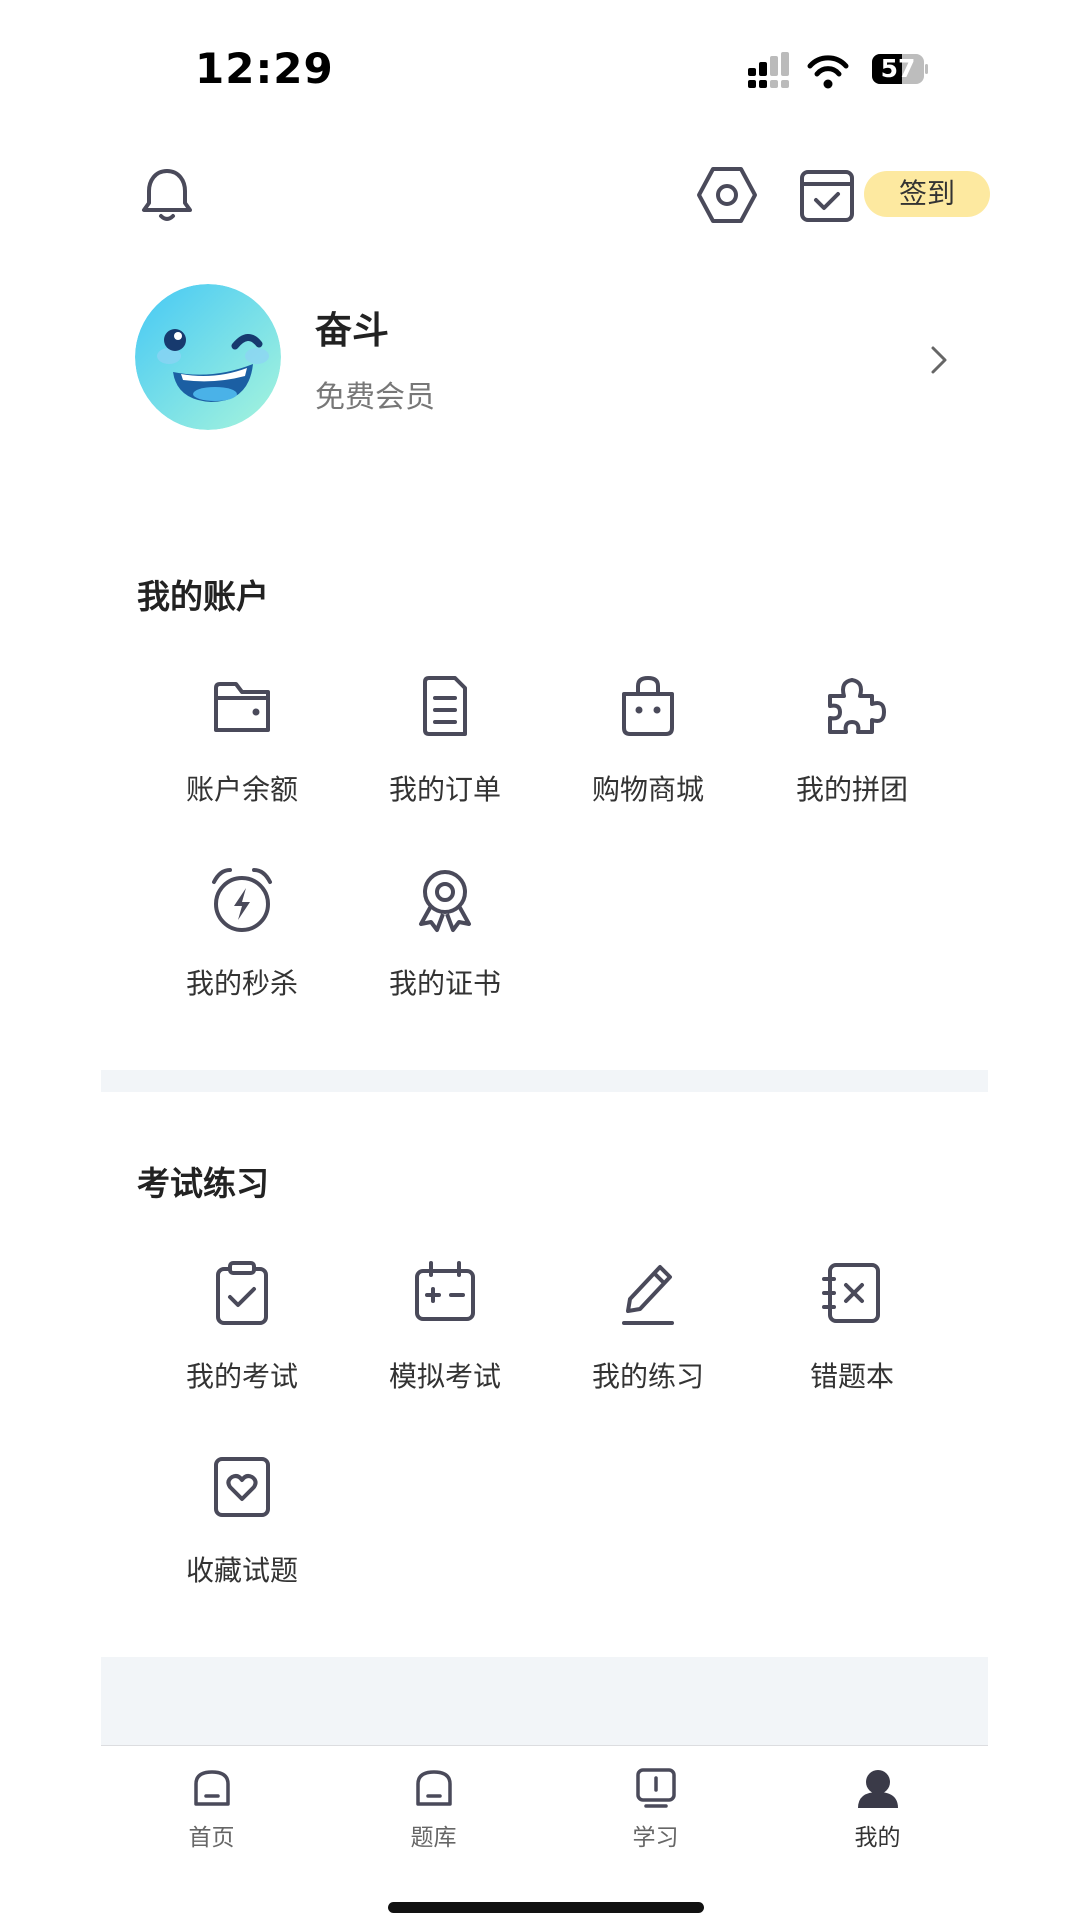  I want to click on settings-icon, so click(727, 195).